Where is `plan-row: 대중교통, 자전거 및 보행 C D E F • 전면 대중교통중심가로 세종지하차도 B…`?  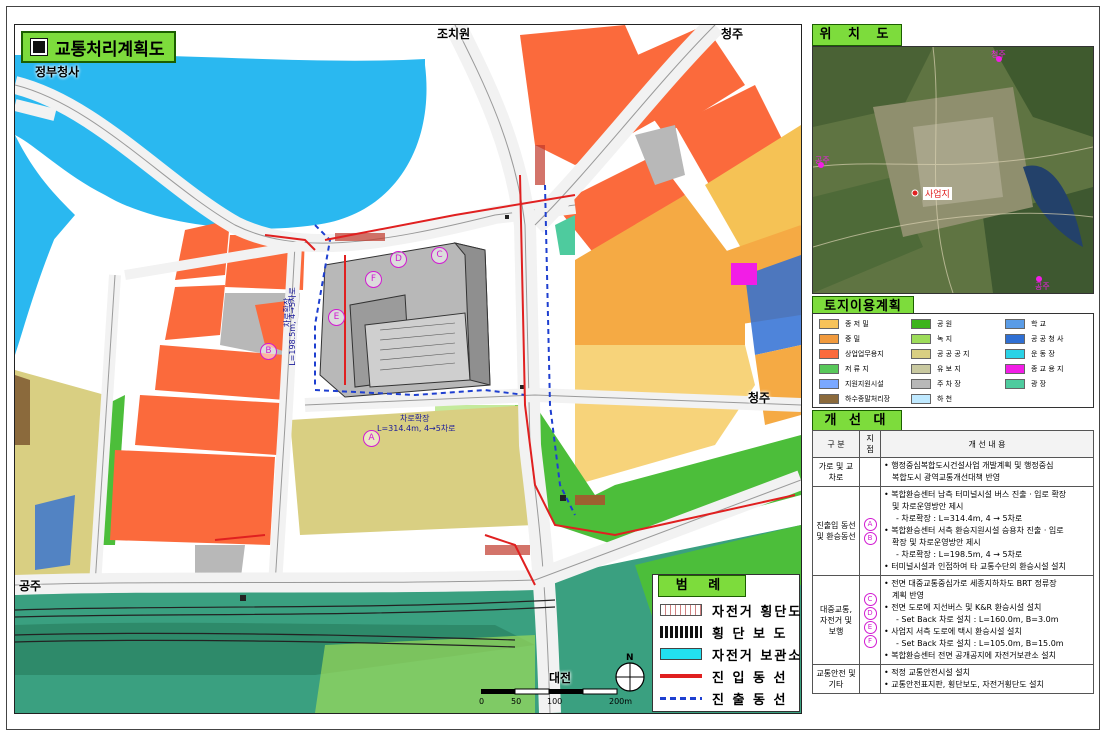 plan-row: 대중교통, 자전거 및 보행 C D E F • 전면 대중교통중심가로 세종지하차도 B… is located at coordinates (953, 620).